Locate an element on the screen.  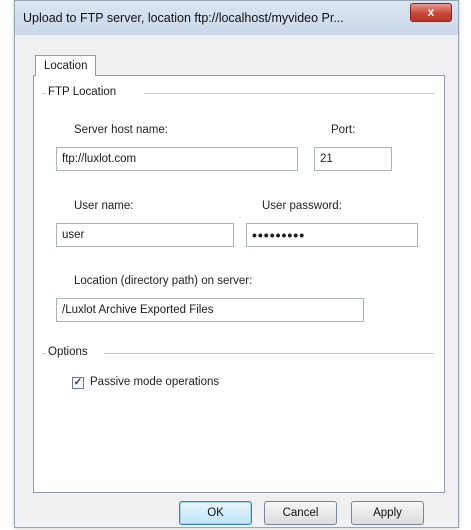
ftp-location-group-label: FTP Location is located at coordinates (84, 92).